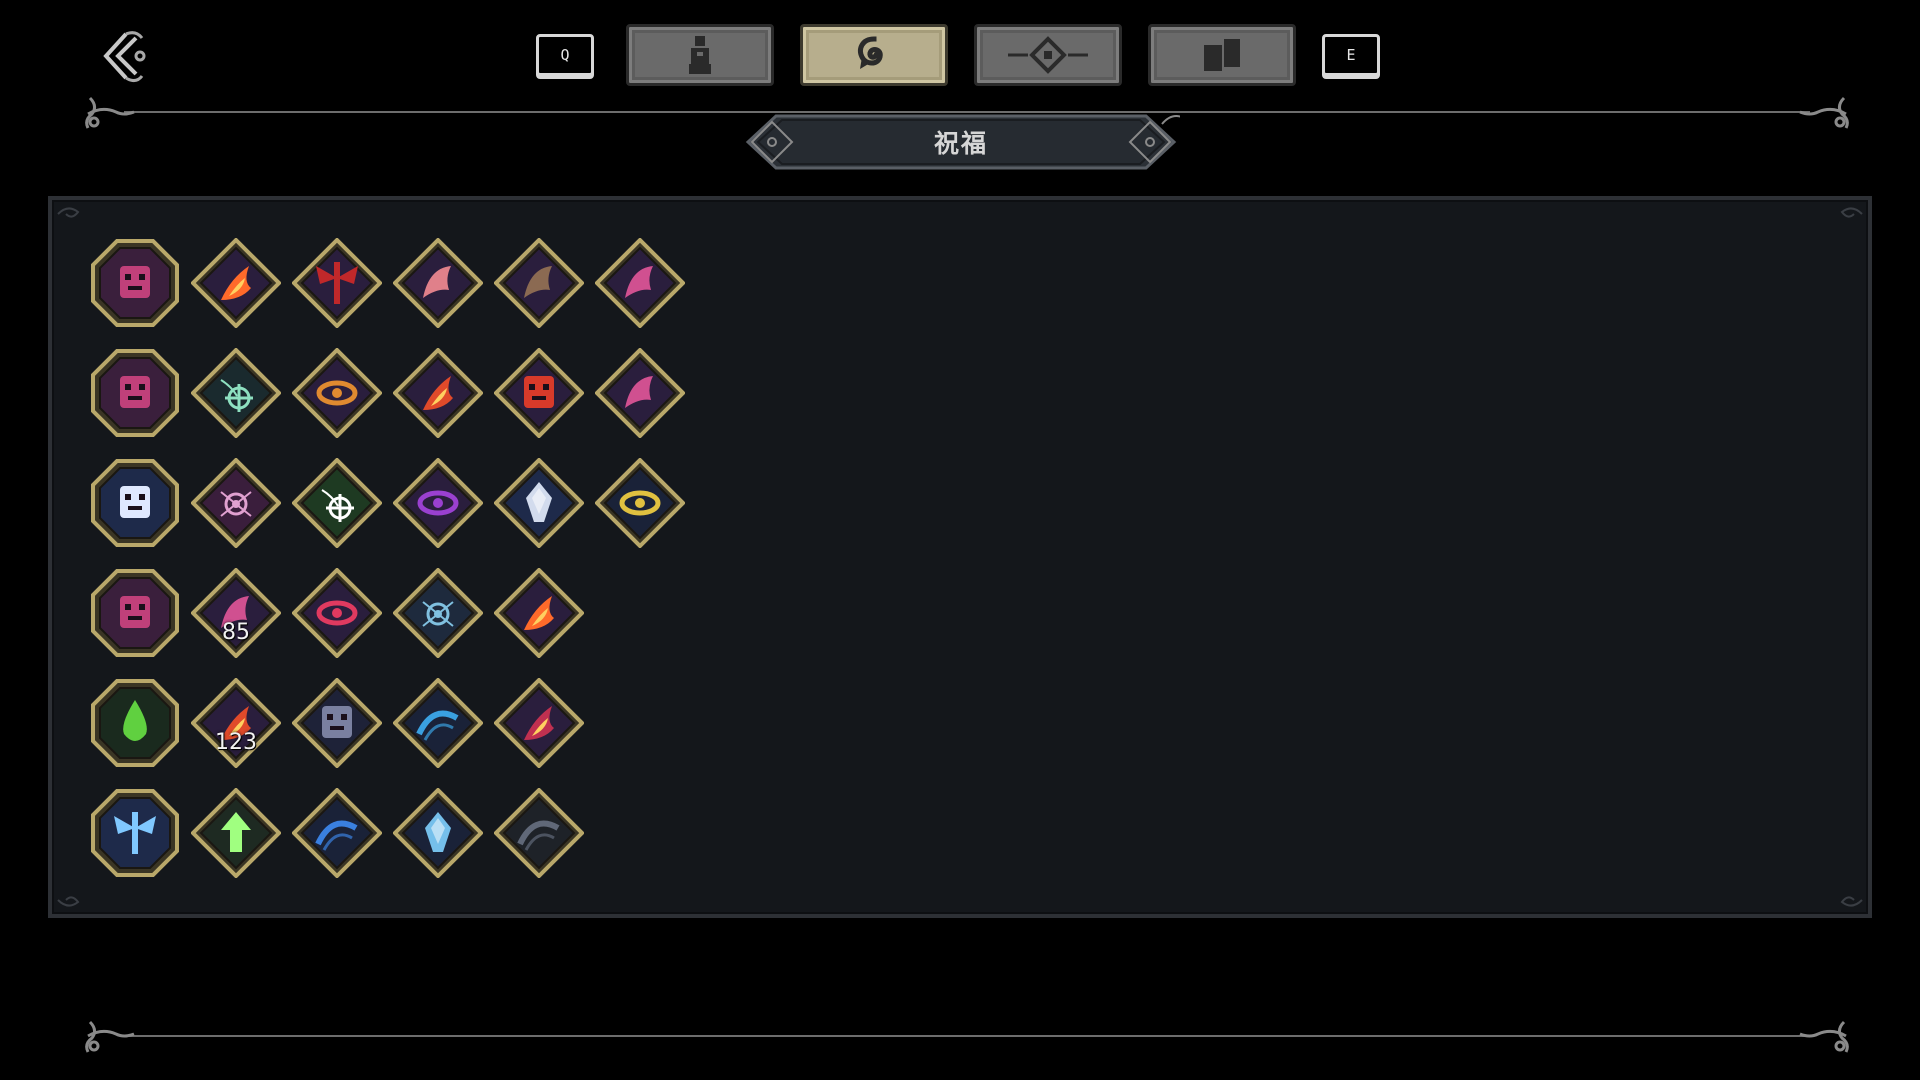 This screenshot has width=1920, height=1080. I want to click on flame-slash-icon, so click(236, 283).